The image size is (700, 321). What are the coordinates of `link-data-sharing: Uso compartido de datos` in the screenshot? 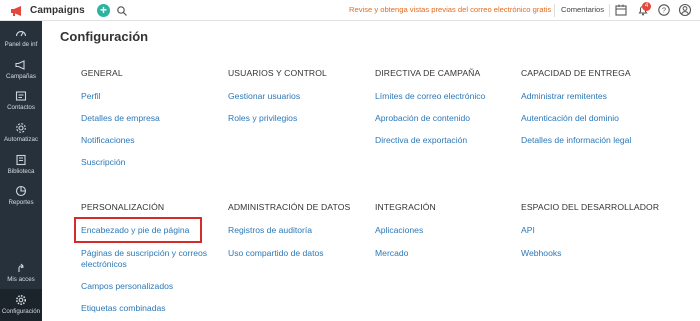 It's located at (298, 253).